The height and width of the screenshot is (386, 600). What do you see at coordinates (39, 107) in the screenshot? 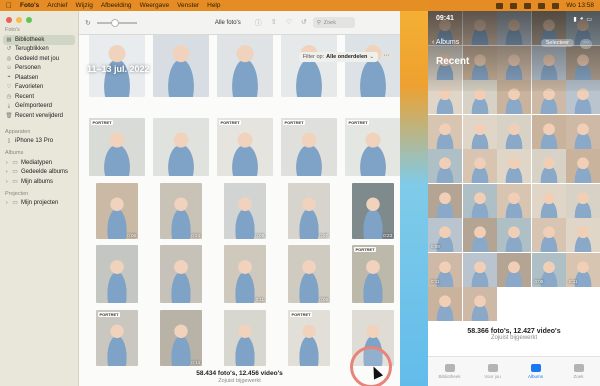
I see `sidebar-item: ⤓ Geïmporteerd` at bounding box center [39, 107].